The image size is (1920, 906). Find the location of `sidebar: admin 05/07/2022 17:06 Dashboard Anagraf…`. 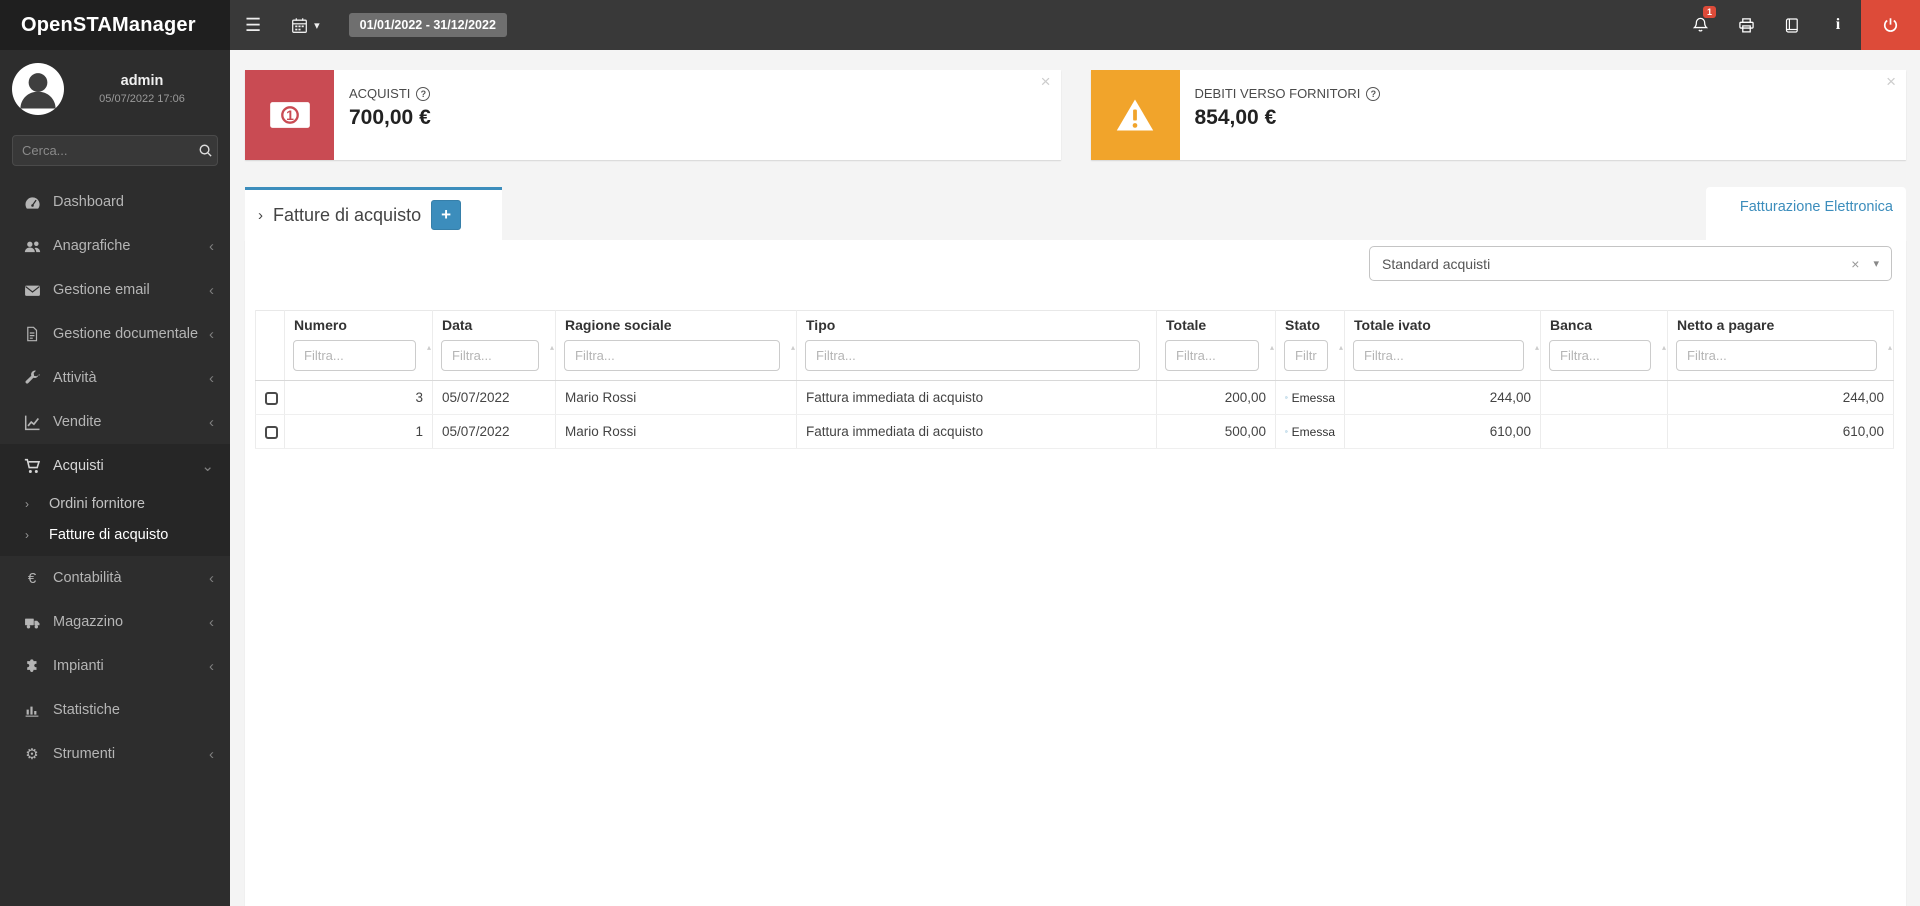

sidebar: admin 05/07/2022 17:06 Dashboard Anagraf… is located at coordinates (115, 478).